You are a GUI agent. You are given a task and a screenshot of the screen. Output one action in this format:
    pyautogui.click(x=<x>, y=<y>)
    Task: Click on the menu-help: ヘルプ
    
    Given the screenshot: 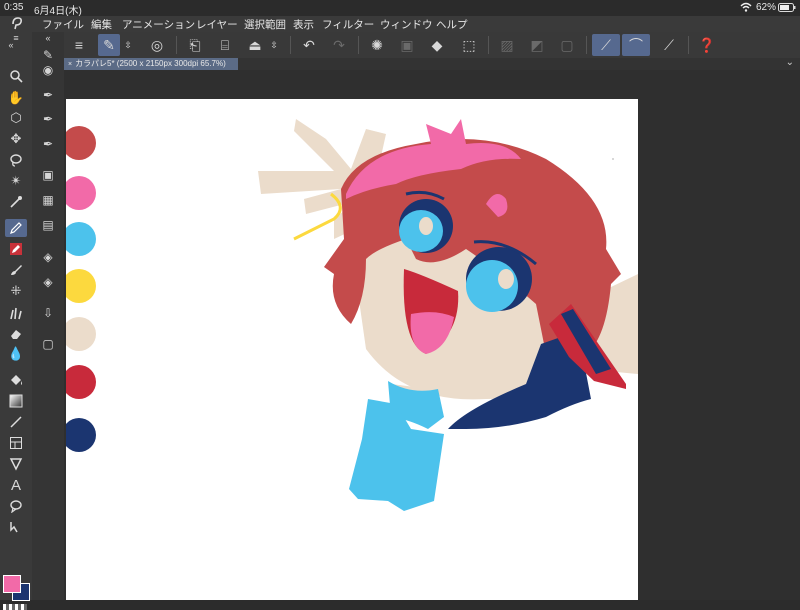 What is the action you would take?
    pyautogui.click(x=452, y=24)
    